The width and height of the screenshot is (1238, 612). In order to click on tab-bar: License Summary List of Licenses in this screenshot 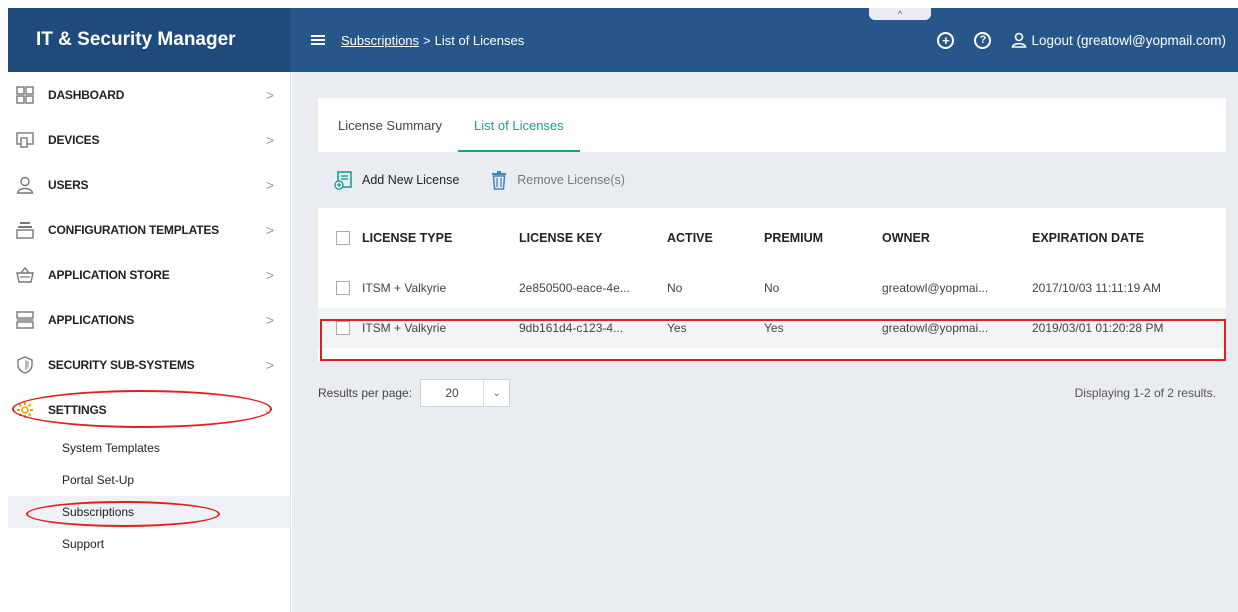, I will do `click(772, 125)`.